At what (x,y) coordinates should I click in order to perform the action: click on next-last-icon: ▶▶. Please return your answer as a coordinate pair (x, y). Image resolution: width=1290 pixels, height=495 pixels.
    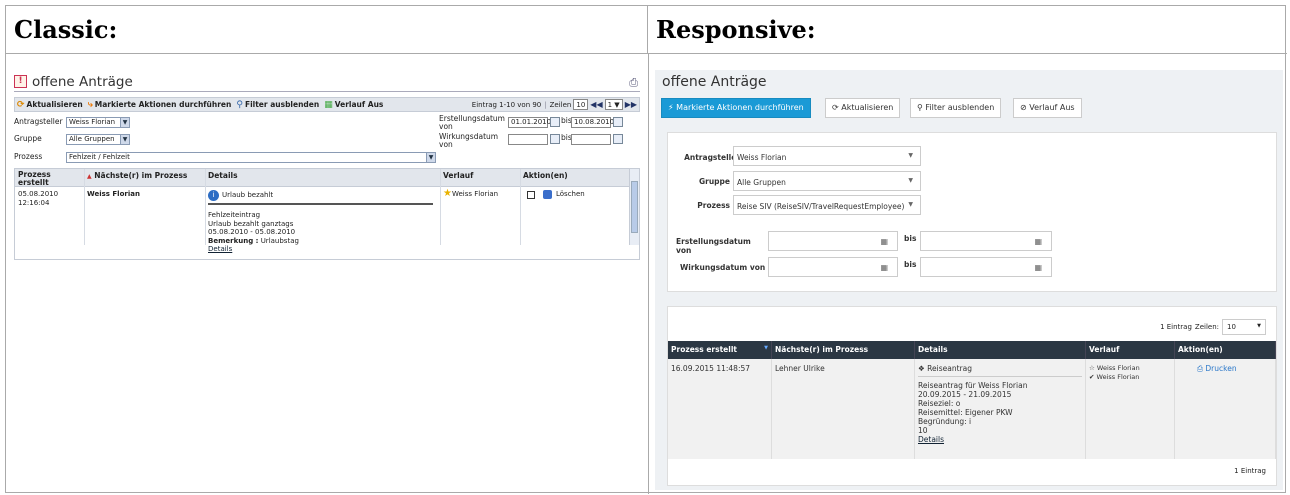
    Looking at the image, I should click on (631, 104).